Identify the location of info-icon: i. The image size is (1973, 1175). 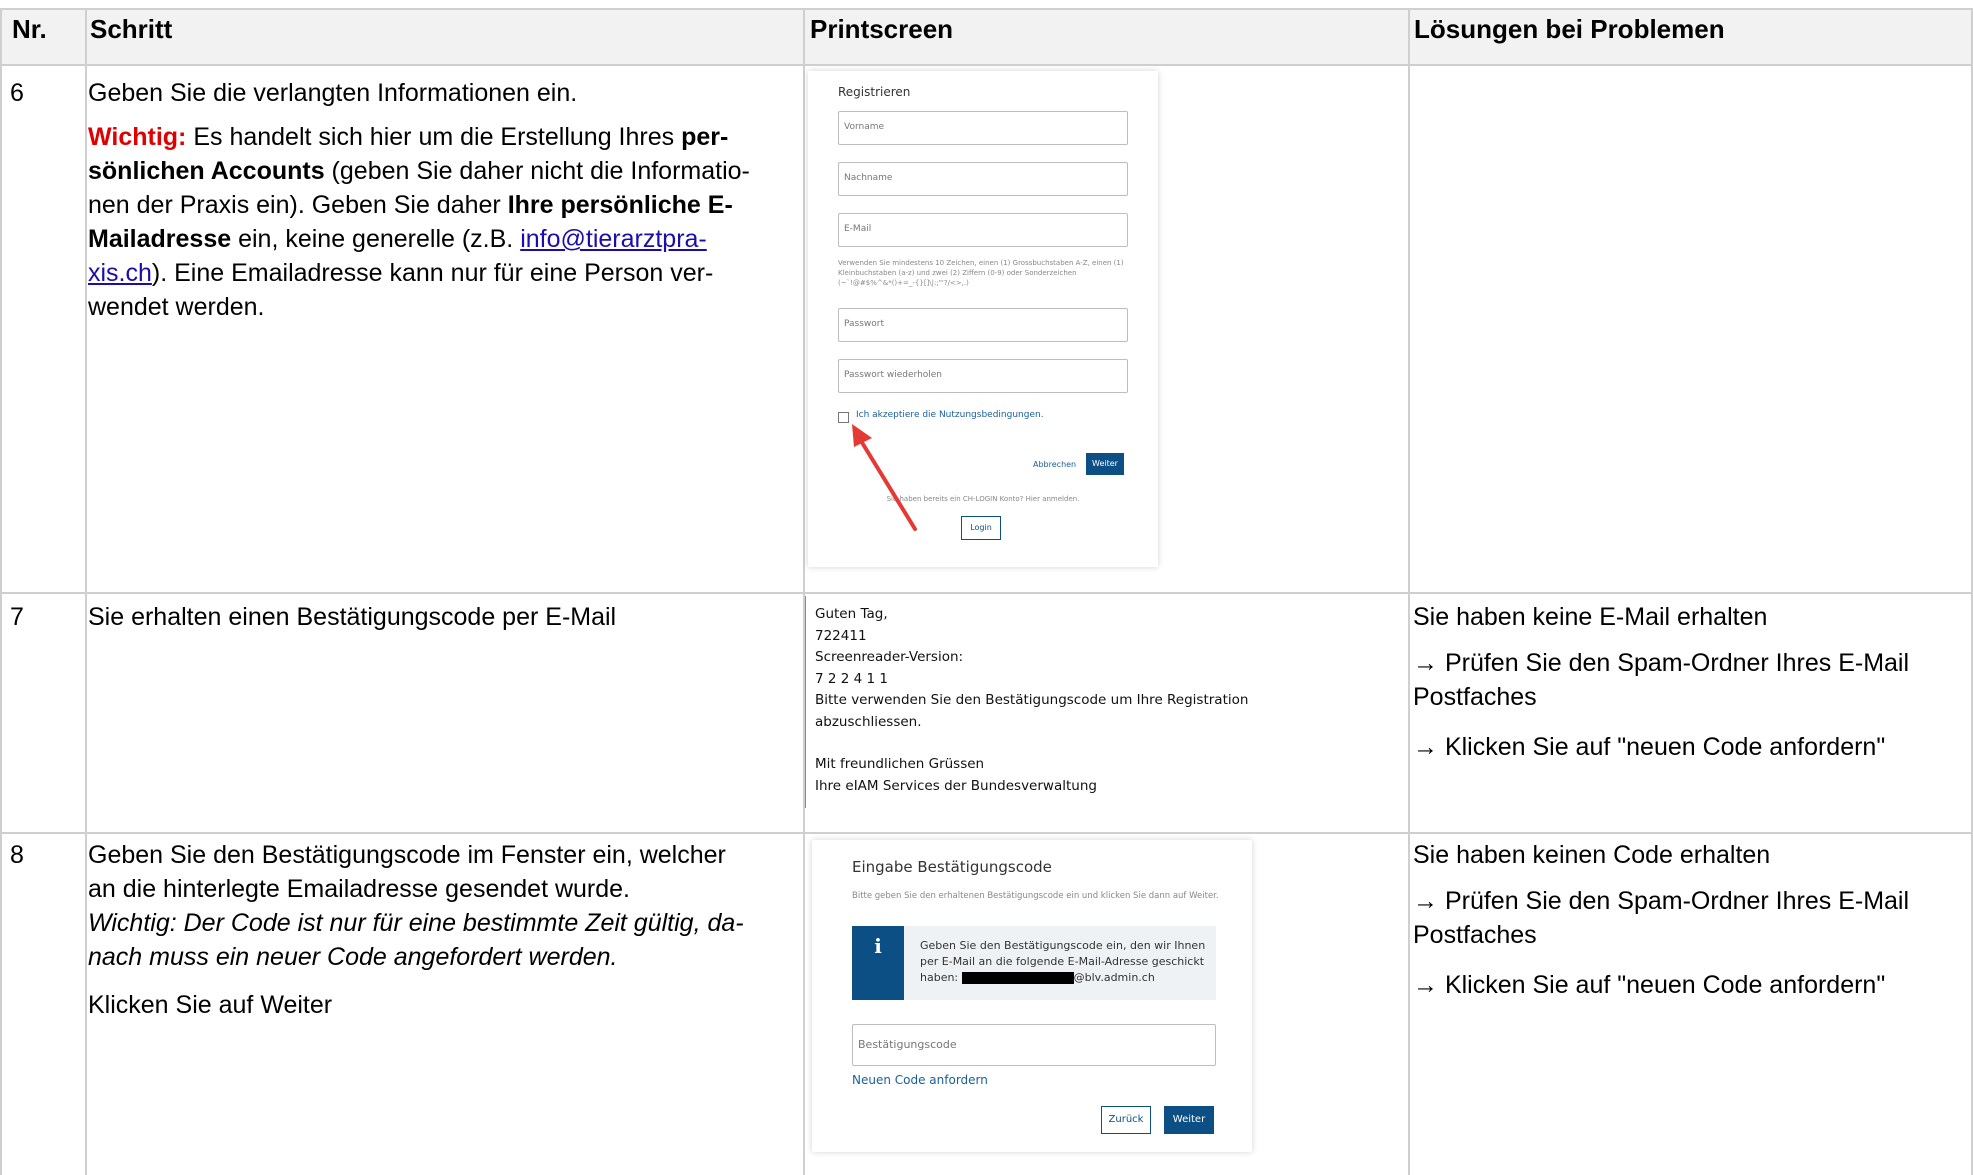
(878, 963).